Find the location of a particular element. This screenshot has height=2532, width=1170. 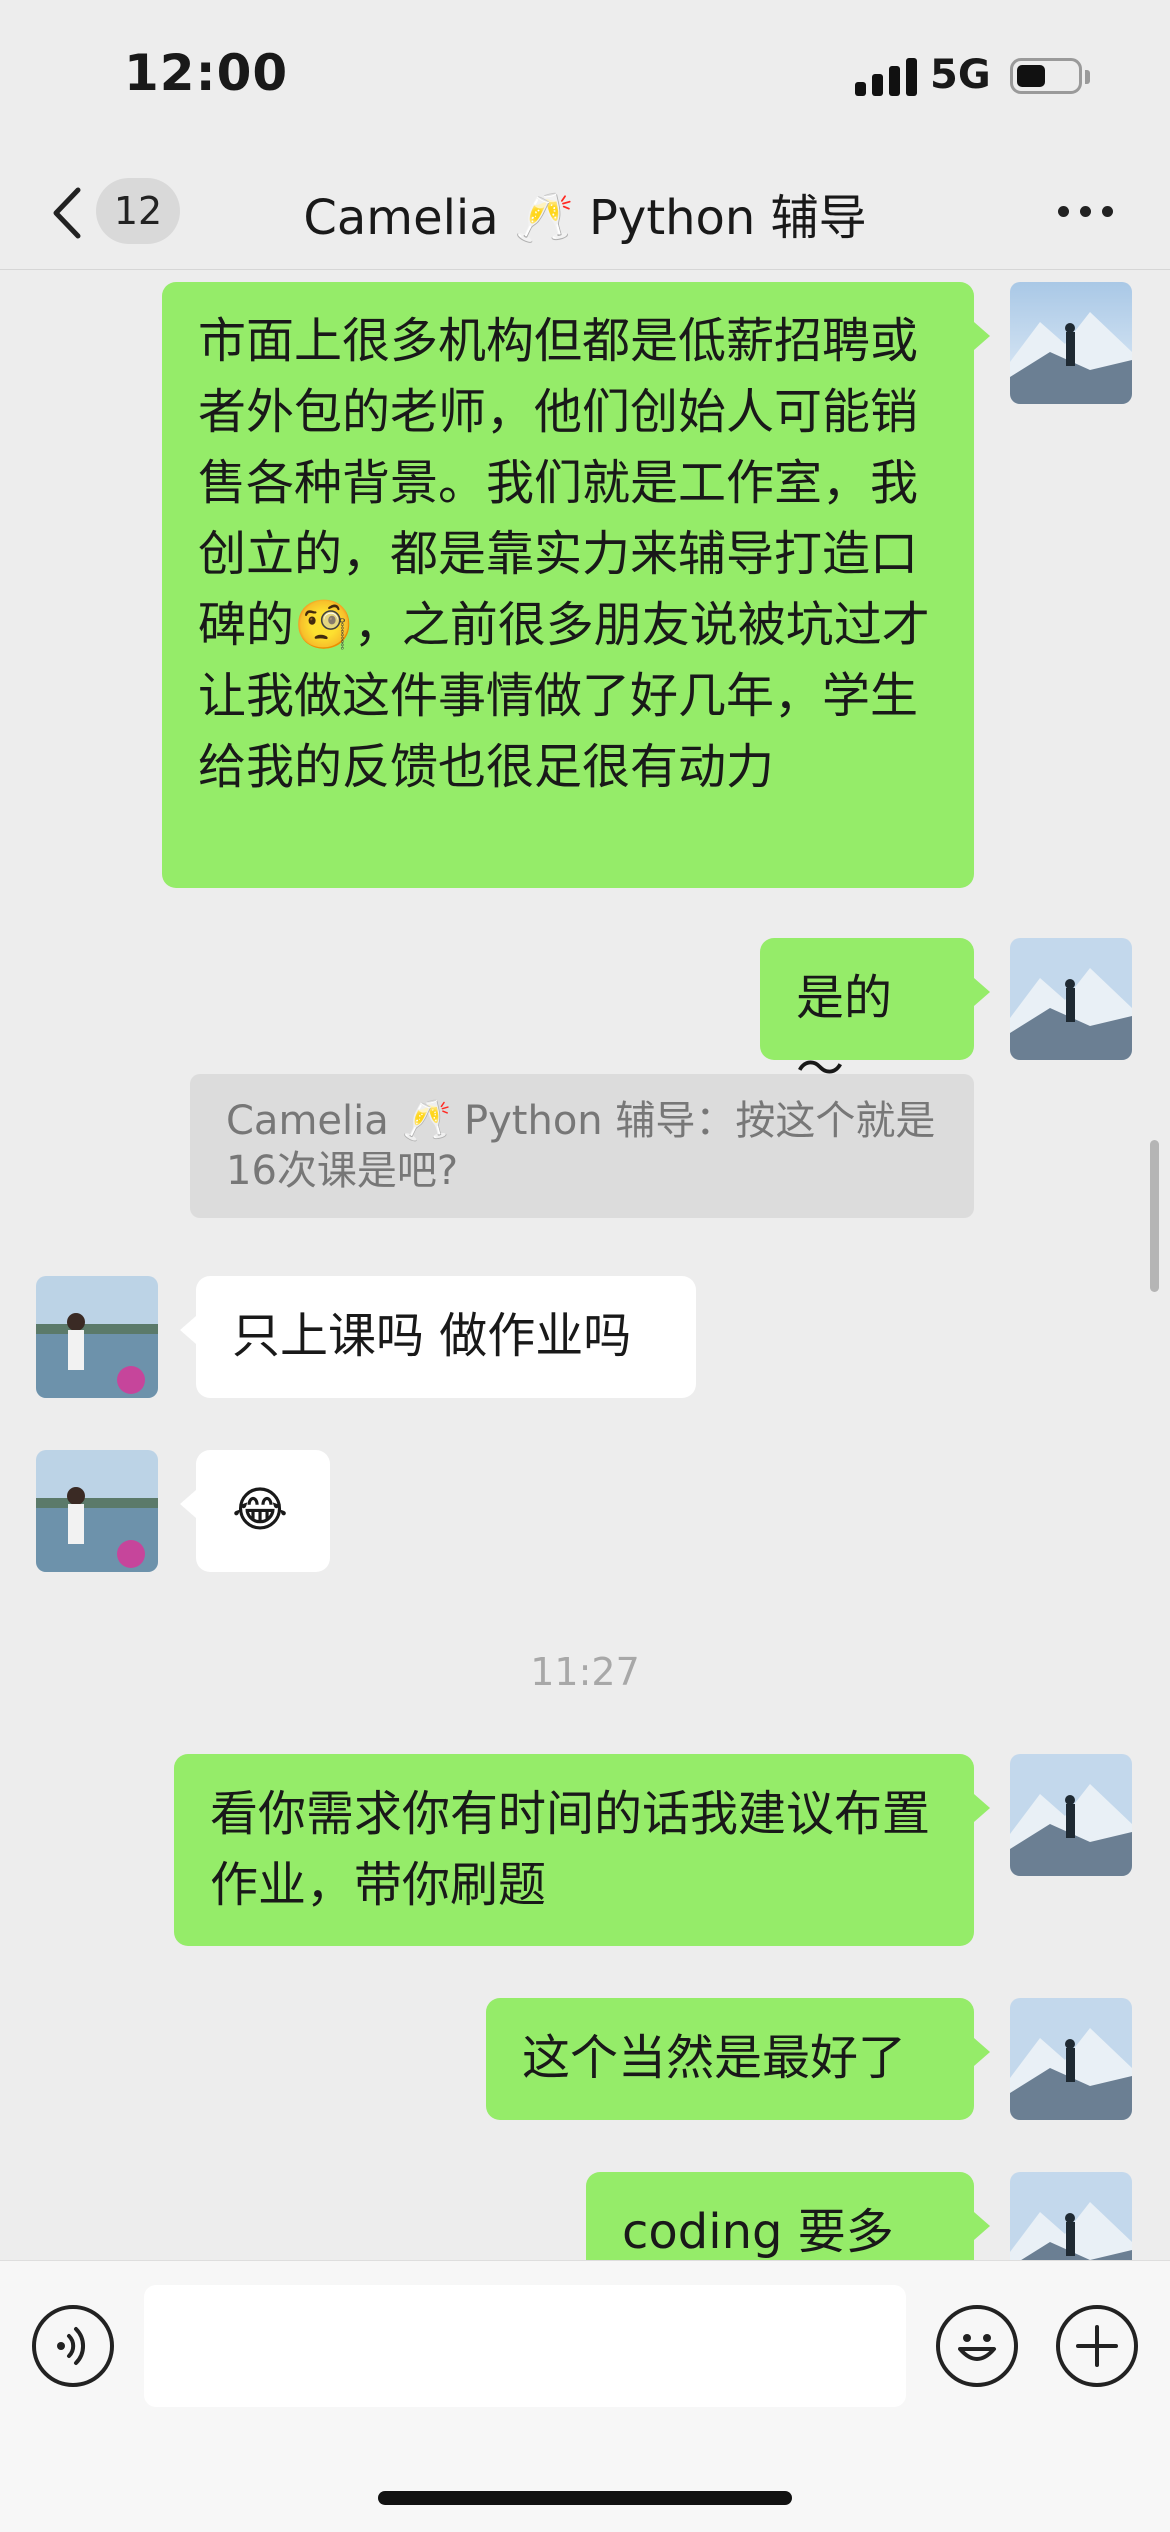

voice-button is located at coordinates (73, 2346).